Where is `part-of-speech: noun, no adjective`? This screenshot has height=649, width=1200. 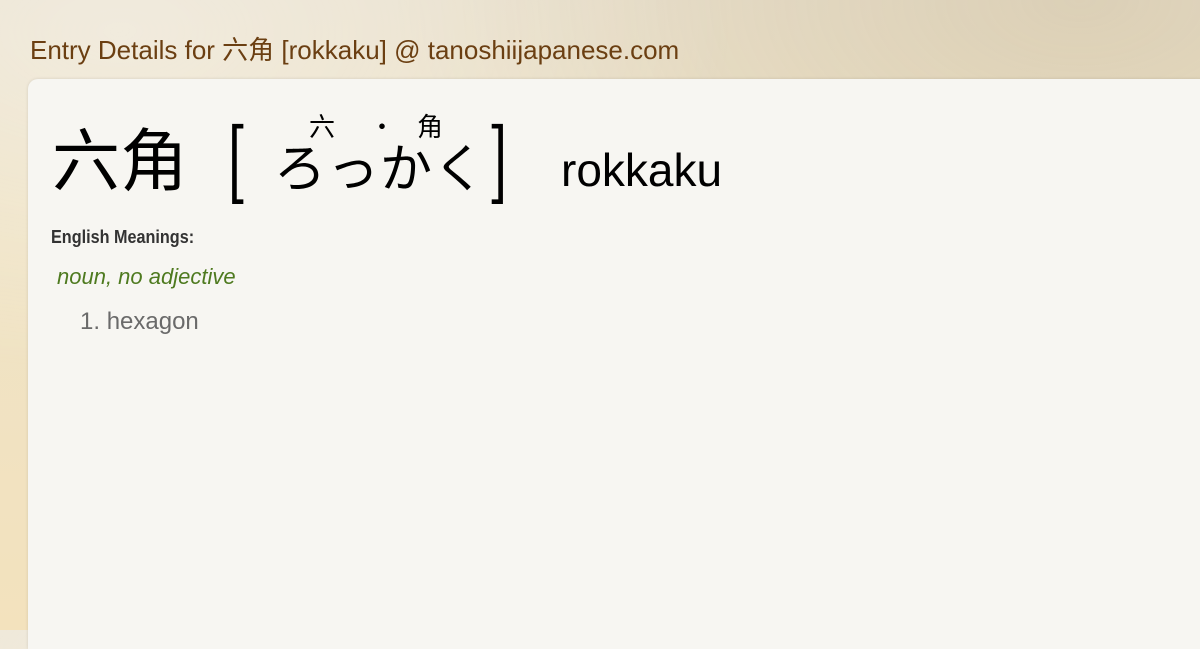 part-of-speech: noun, no adjective is located at coordinates (146, 276).